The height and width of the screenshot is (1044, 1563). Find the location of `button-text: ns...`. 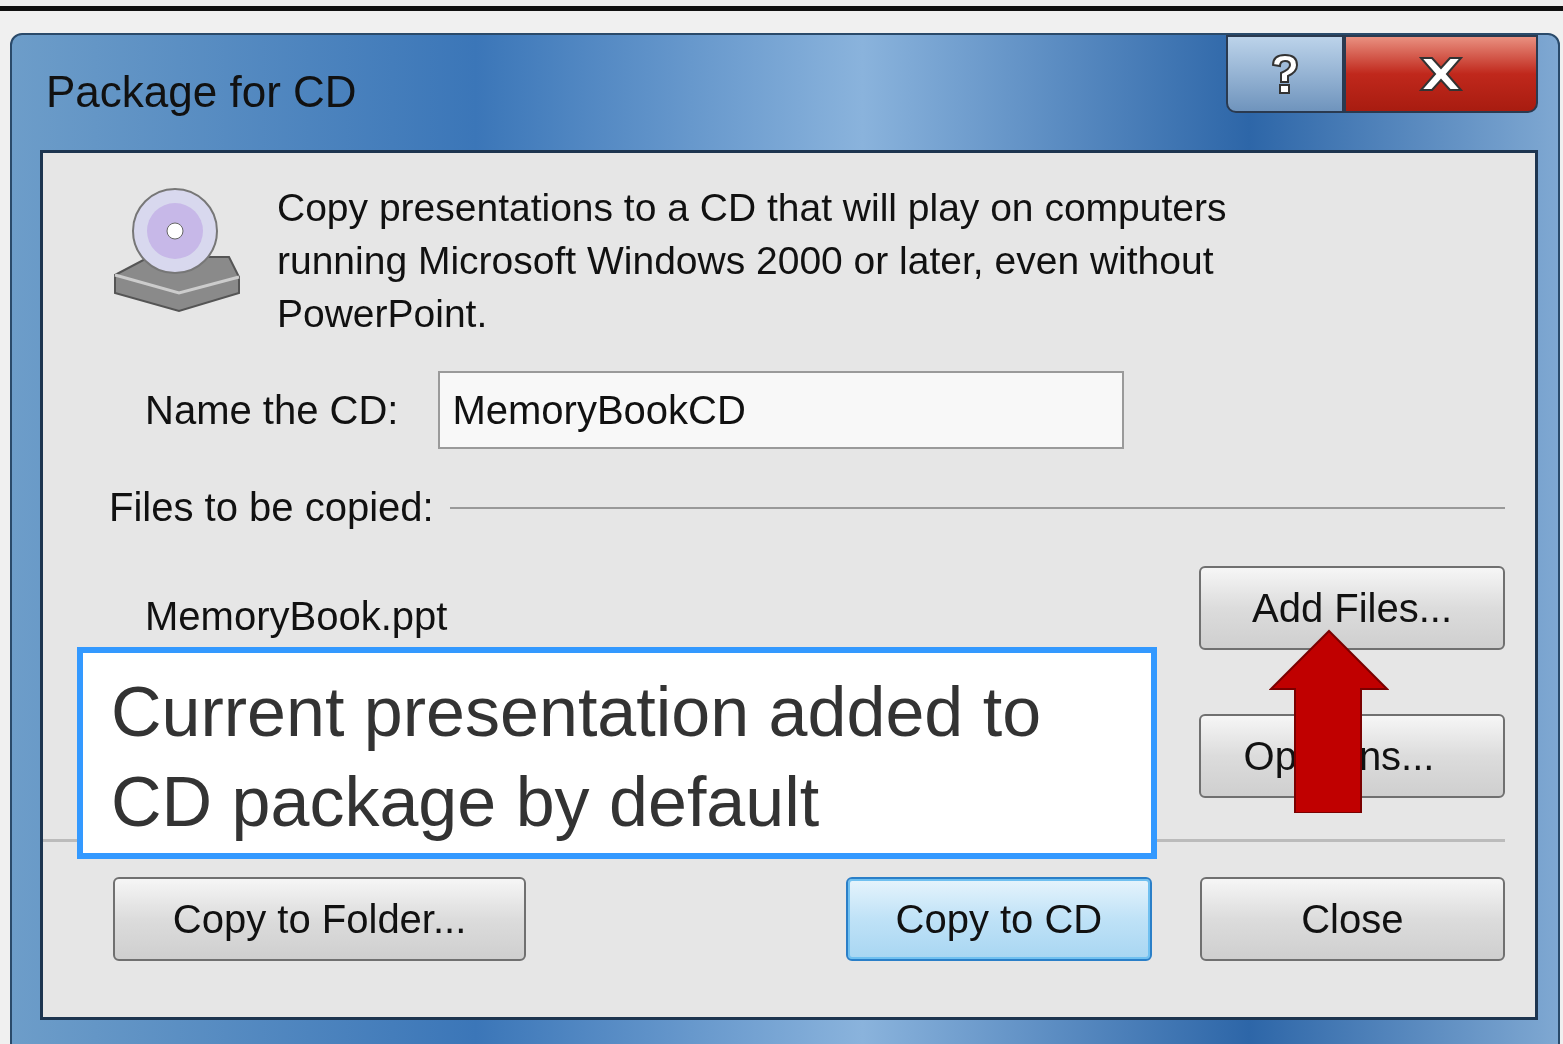

button-text: ns... is located at coordinates (1396, 756).